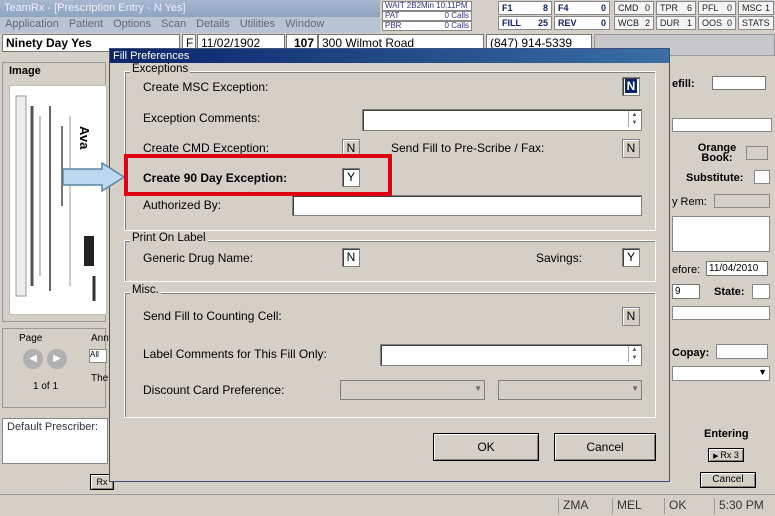  I want to click on menu-options: Options, so click(132, 24).